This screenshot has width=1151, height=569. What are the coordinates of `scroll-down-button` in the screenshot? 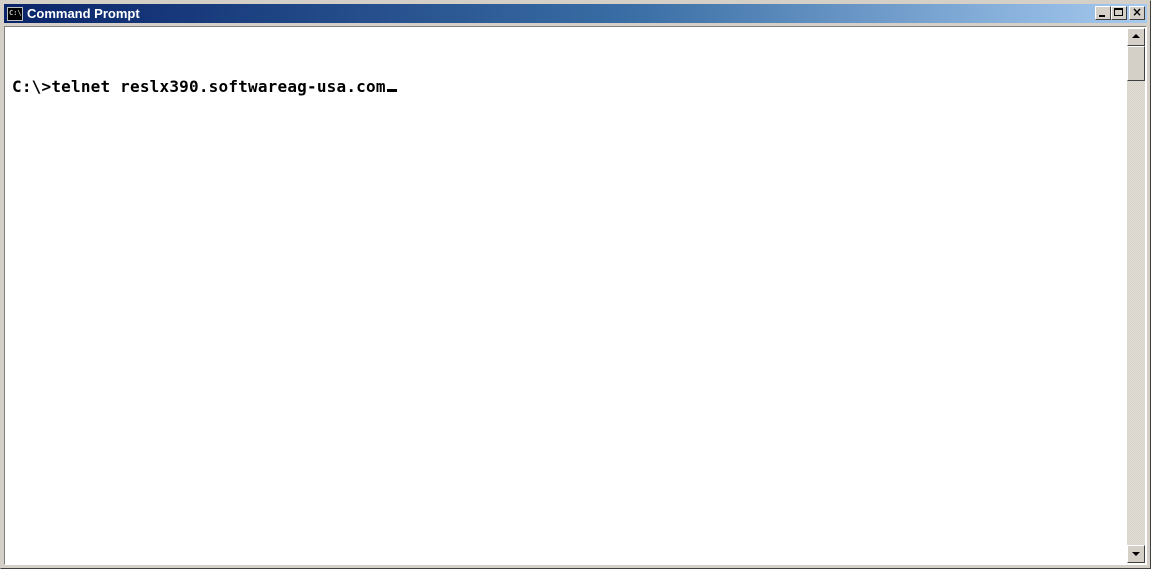 It's located at (1136, 554).